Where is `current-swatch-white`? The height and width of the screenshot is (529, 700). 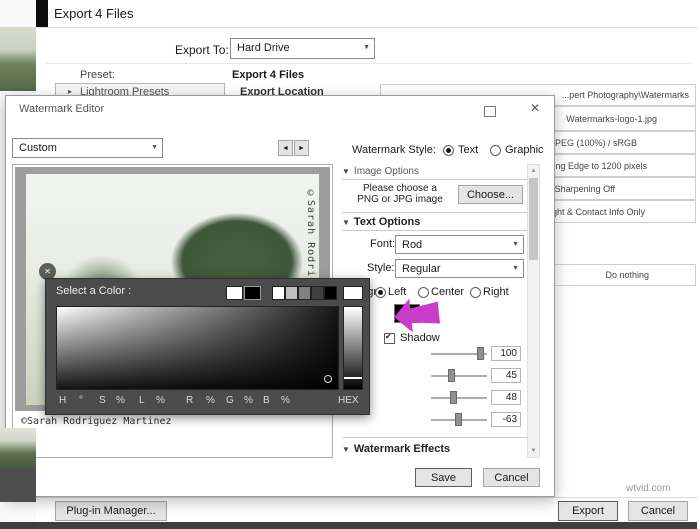
current-swatch-white is located at coordinates (353, 293).